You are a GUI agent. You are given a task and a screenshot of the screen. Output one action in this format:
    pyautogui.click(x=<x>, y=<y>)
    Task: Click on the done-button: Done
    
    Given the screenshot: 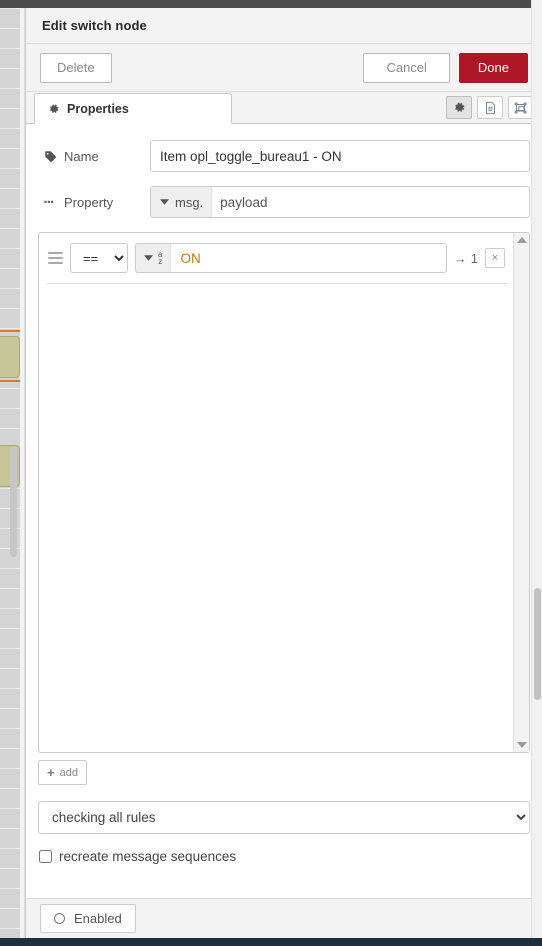 What is the action you would take?
    pyautogui.click(x=493, y=67)
    